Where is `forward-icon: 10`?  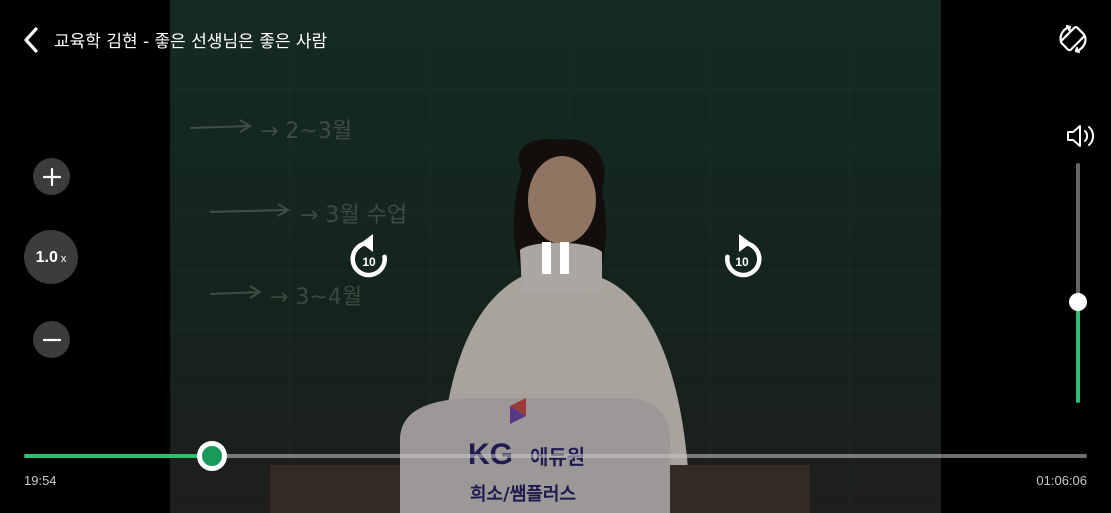
forward-icon: 10 is located at coordinates (743, 256).